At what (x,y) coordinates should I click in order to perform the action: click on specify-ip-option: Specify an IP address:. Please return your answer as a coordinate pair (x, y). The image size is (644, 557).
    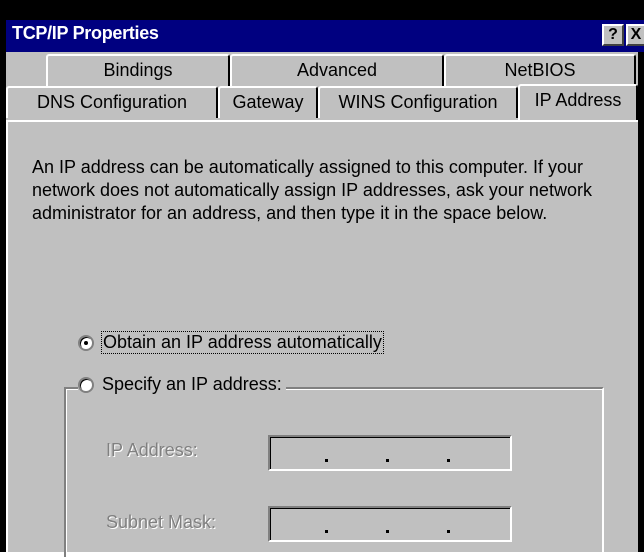
    Looking at the image, I should click on (182, 384).